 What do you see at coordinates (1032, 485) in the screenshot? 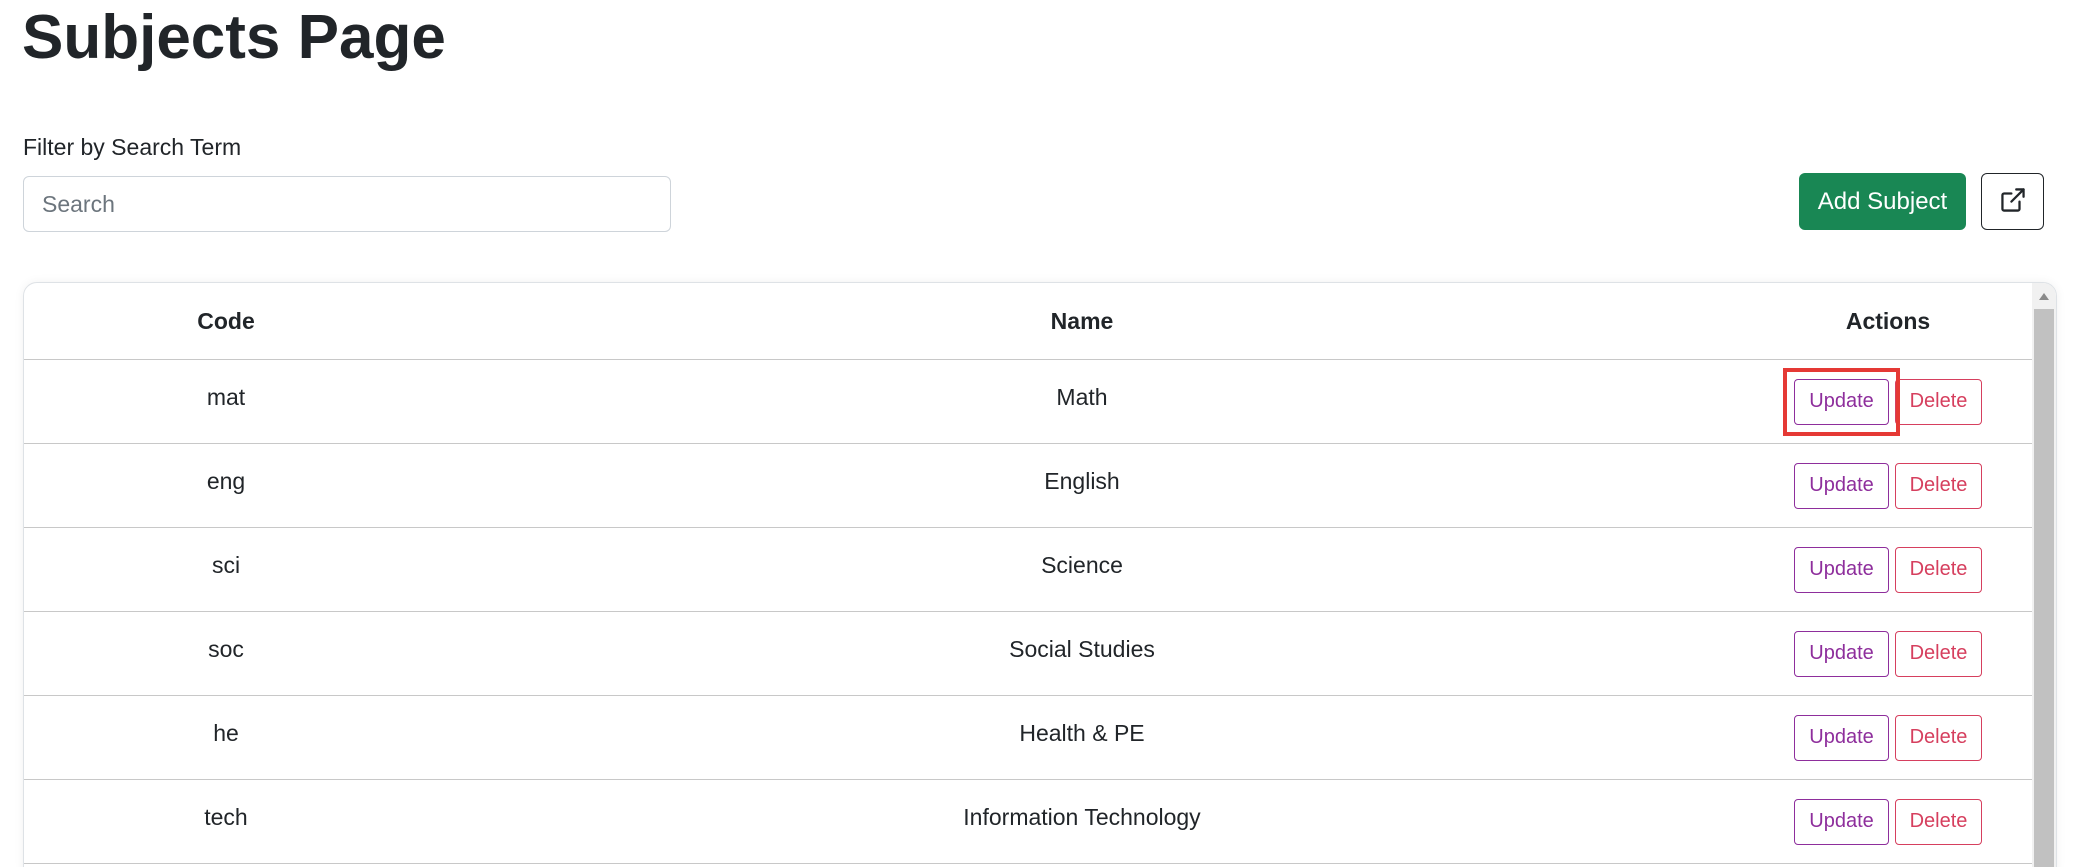
I see `table-row: eng English Update Delete` at bounding box center [1032, 485].